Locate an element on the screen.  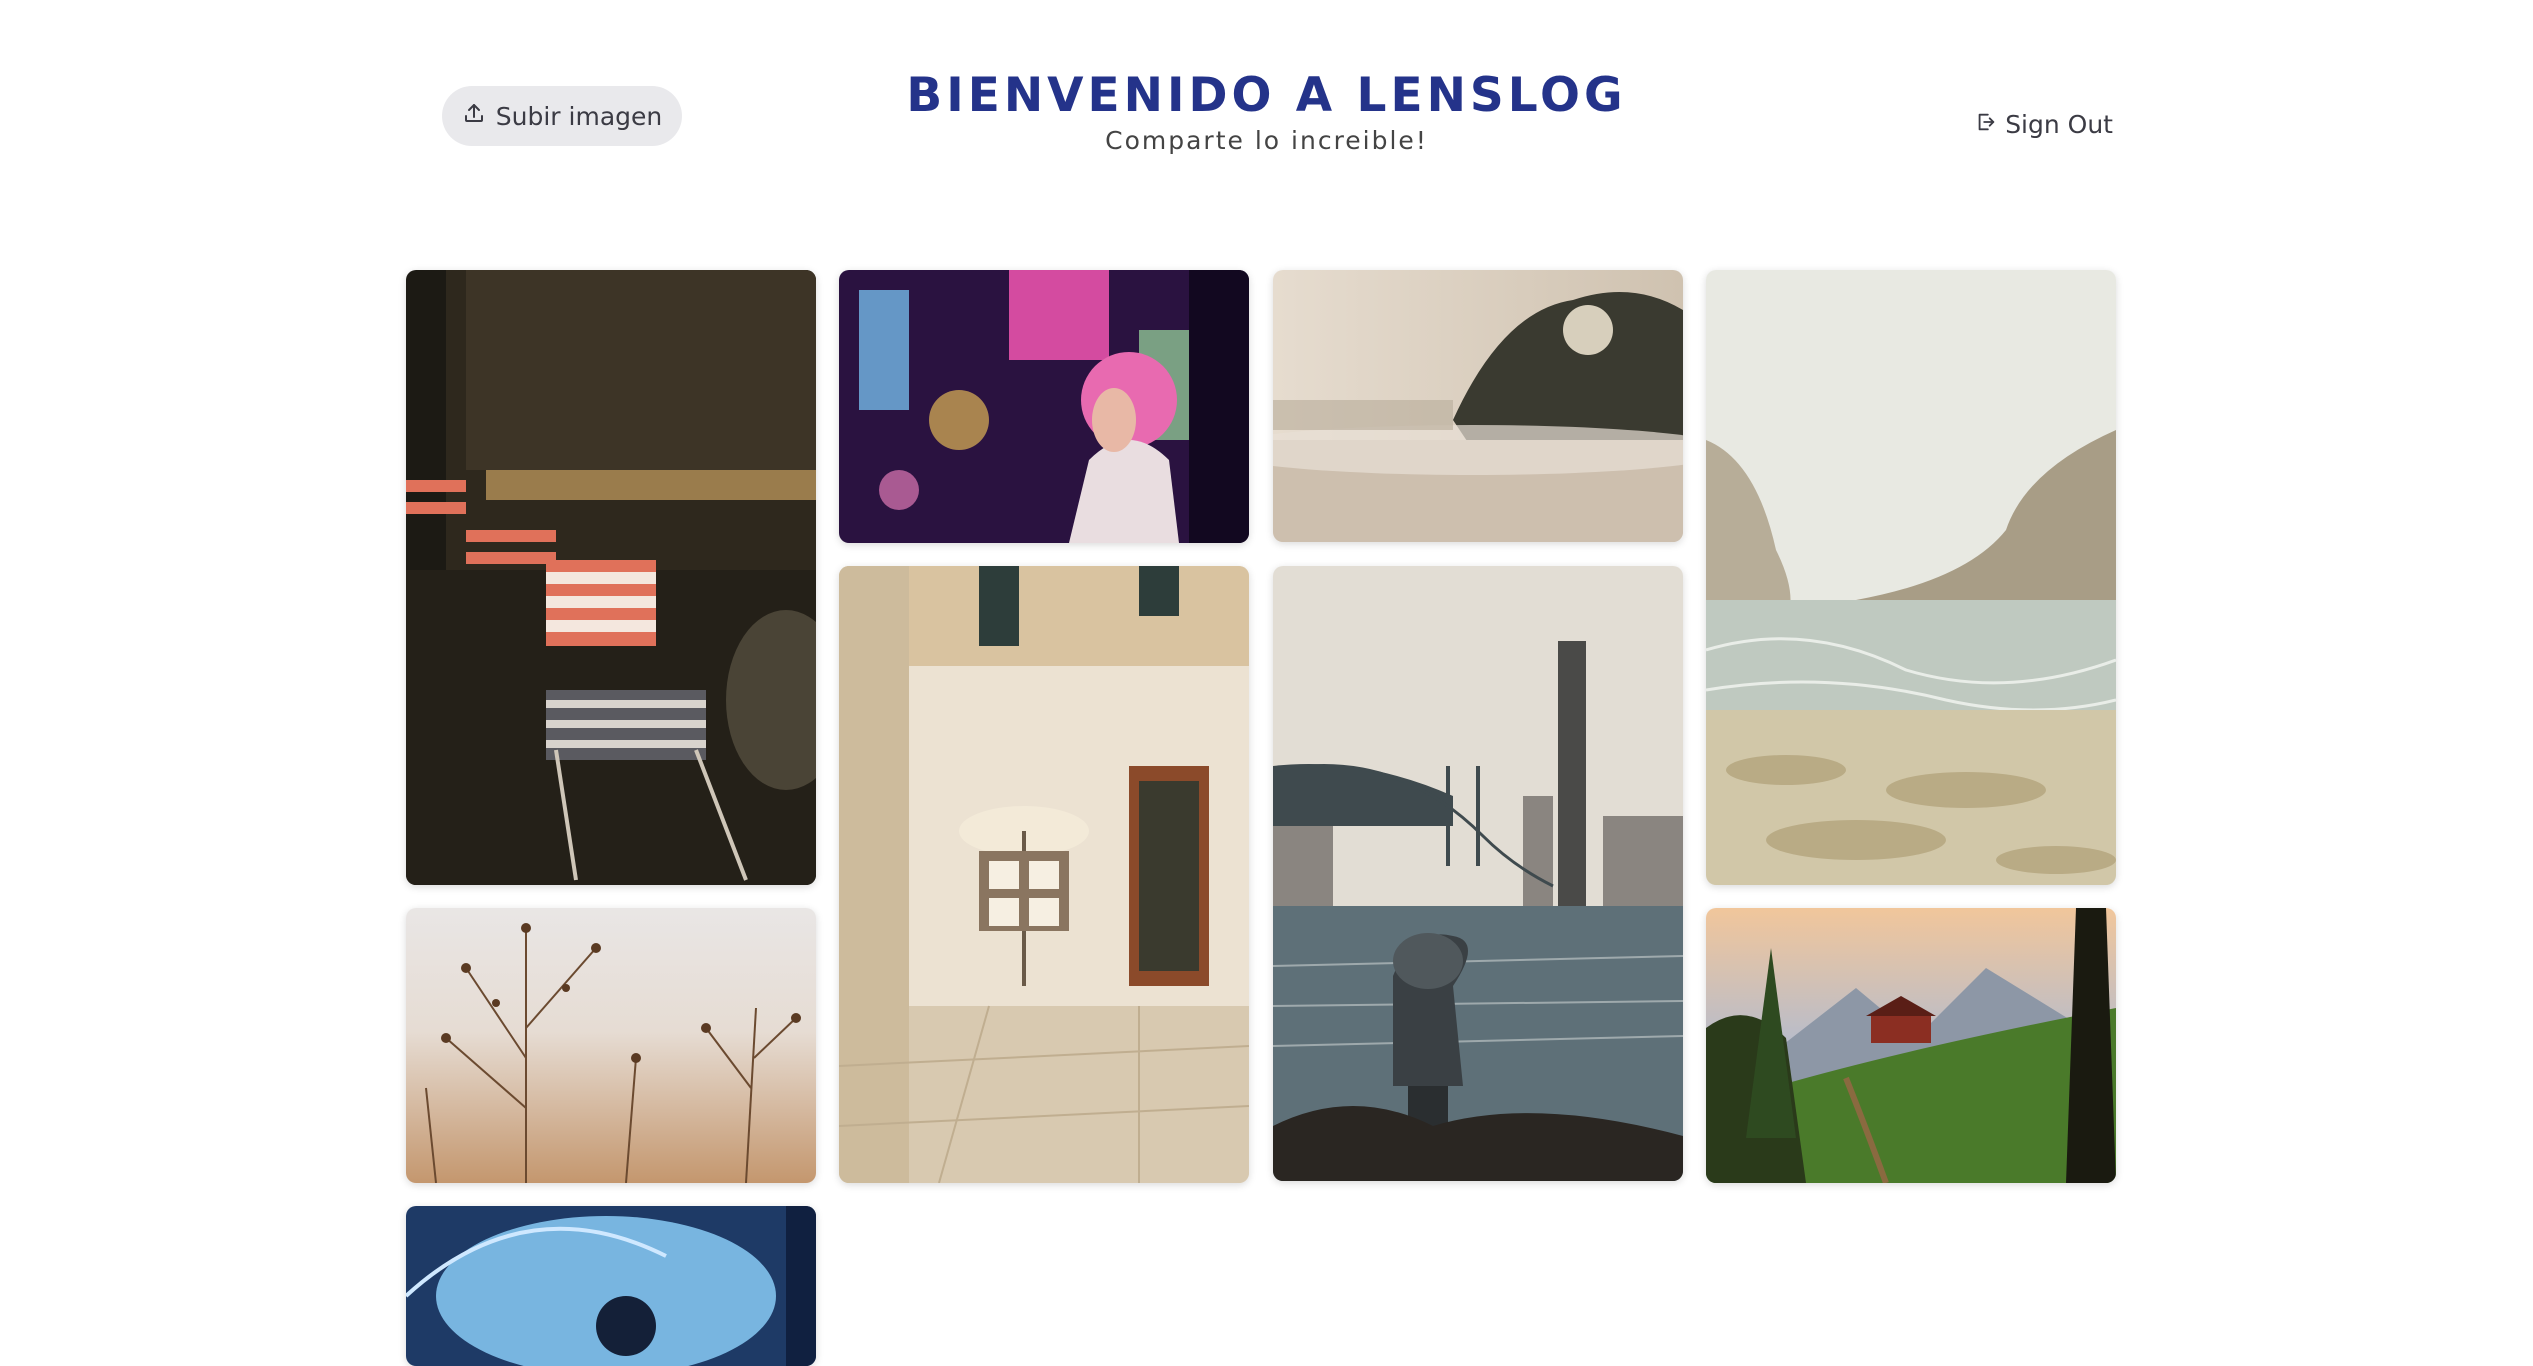
photo-umbrella-blue is located at coordinates (611, 1286).